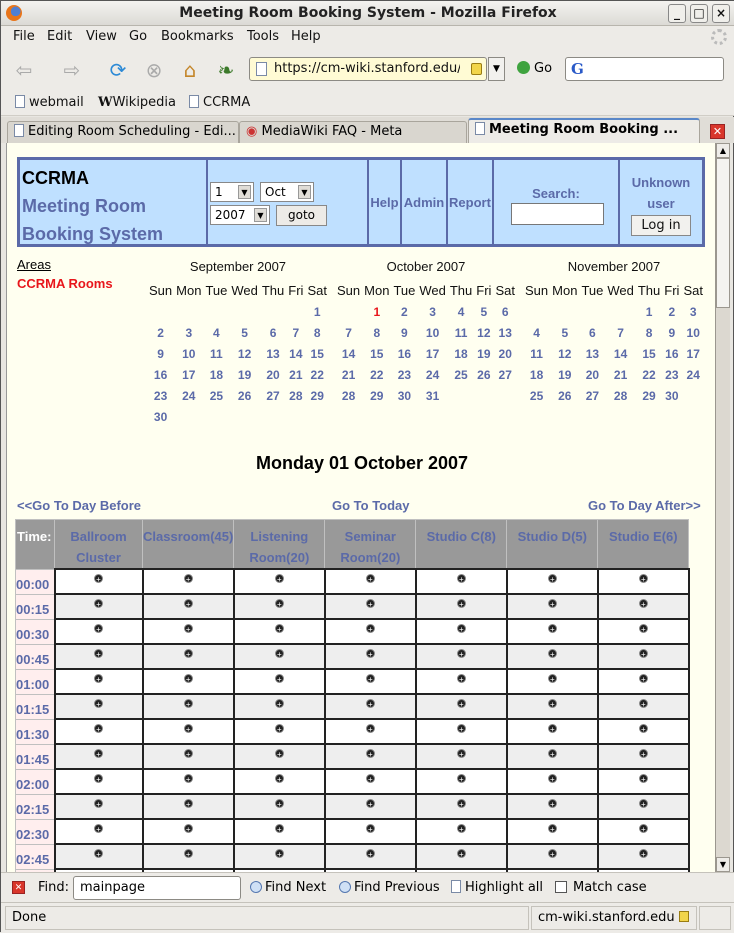 The image size is (734, 933). I want to click on room-header: Studio D(5), so click(552, 544).